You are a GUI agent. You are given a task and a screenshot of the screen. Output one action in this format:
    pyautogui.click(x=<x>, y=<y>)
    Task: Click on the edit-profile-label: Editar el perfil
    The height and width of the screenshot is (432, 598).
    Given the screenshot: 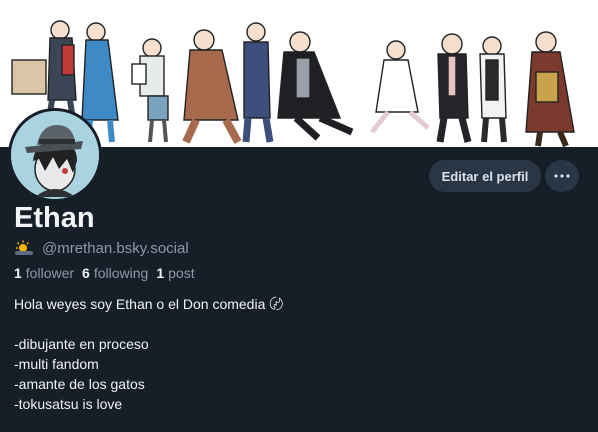 What is the action you would take?
    pyautogui.click(x=485, y=176)
    